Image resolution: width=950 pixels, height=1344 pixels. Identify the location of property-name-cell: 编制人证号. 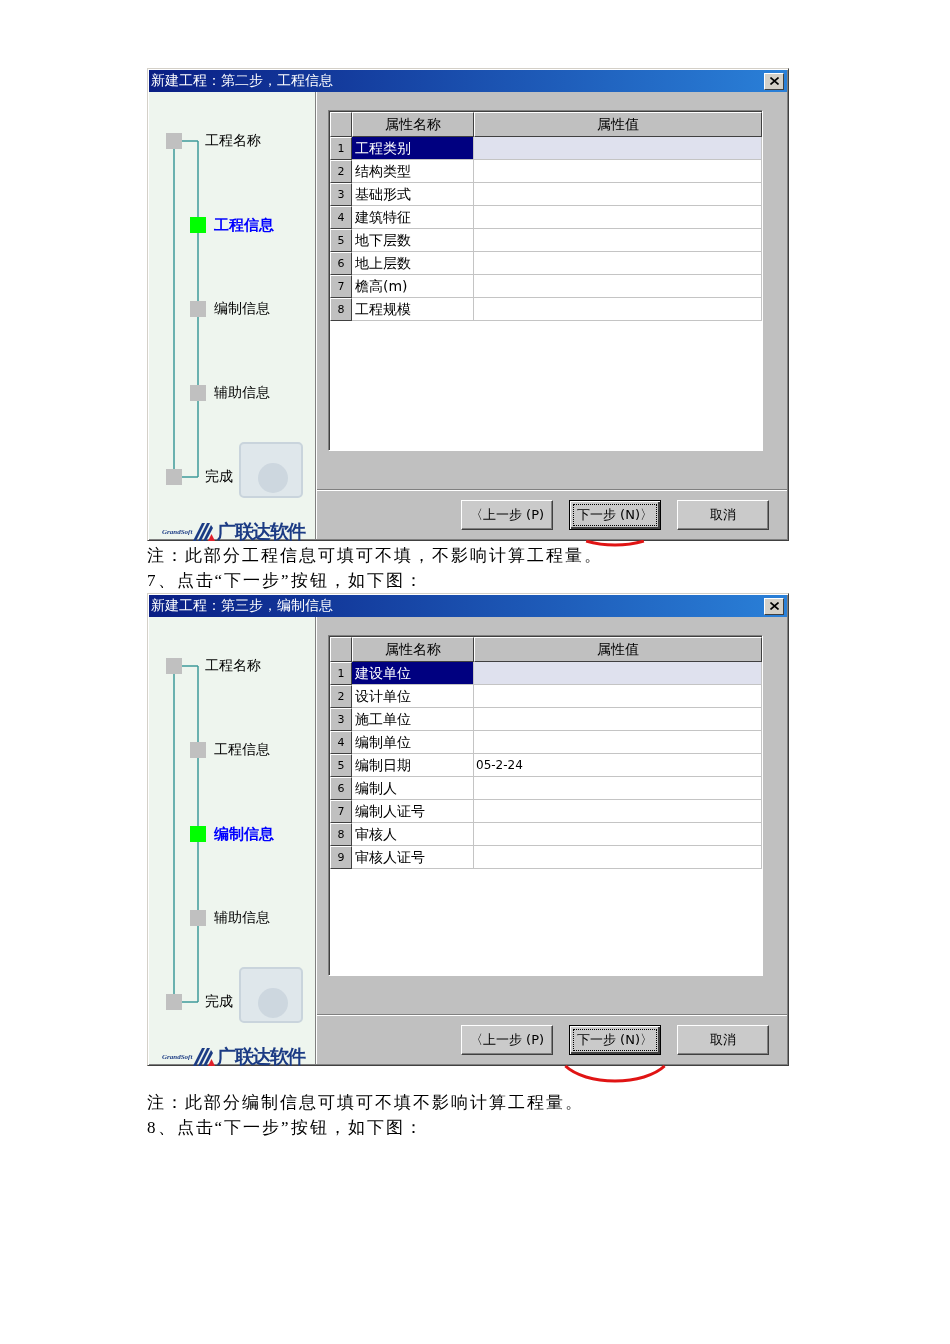
(413, 811).